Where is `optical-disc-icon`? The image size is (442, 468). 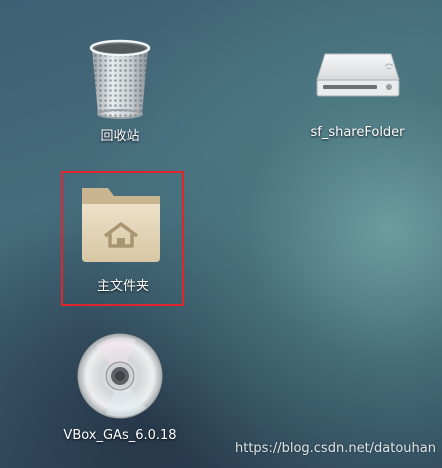
optical-disc-icon is located at coordinates (120, 376).